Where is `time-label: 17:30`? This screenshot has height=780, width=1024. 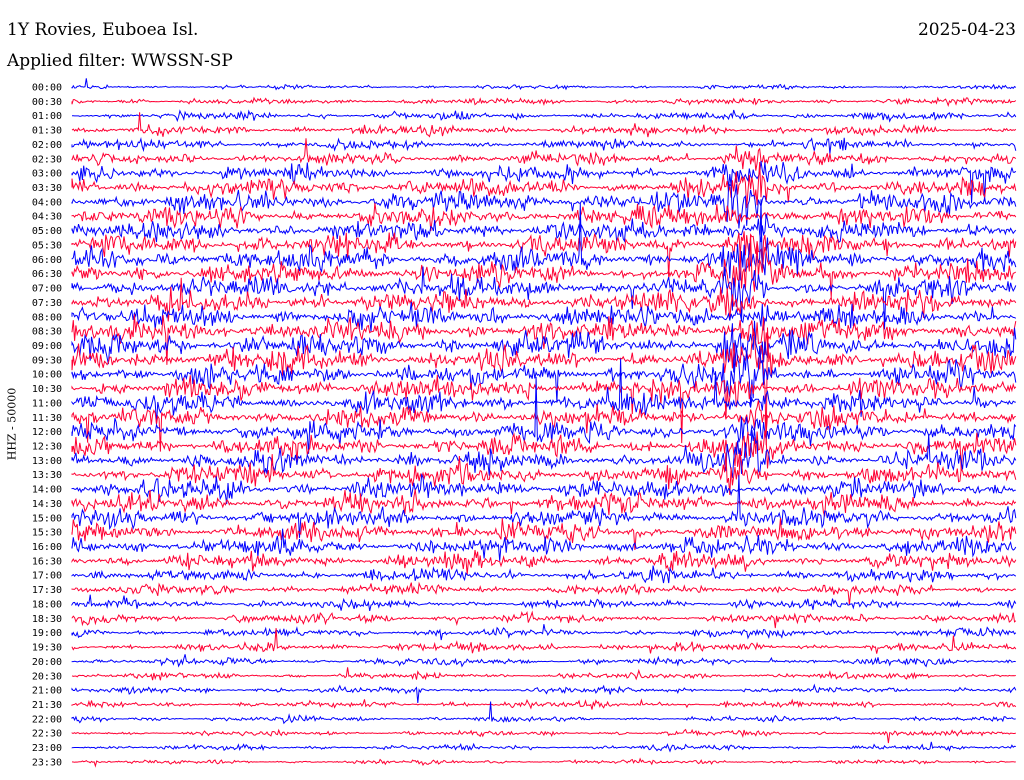 time-label: 17:30 is located at coordinates (47, 590).